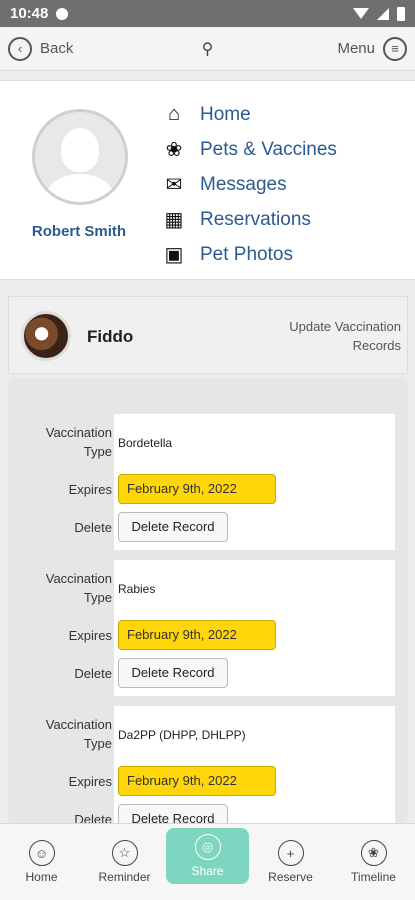 This screenshot has width=415, height=900. I want to click on bottom-nav-timeline: ❀ Timeline, so click(373, 862).